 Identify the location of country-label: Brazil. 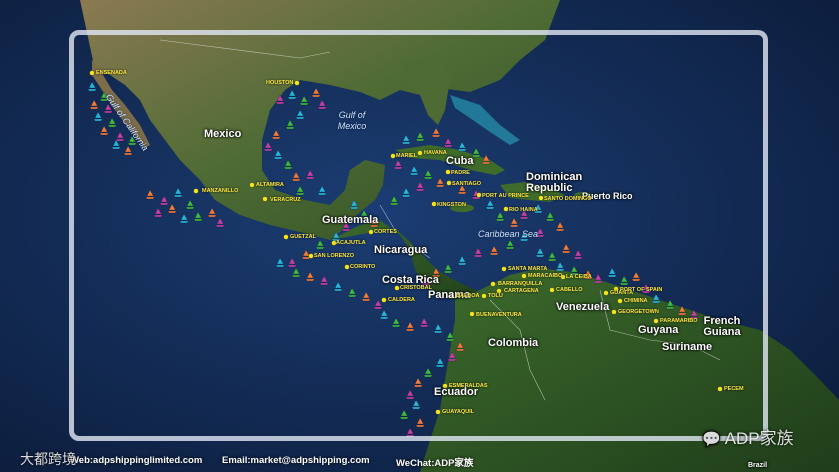
(758, 465).